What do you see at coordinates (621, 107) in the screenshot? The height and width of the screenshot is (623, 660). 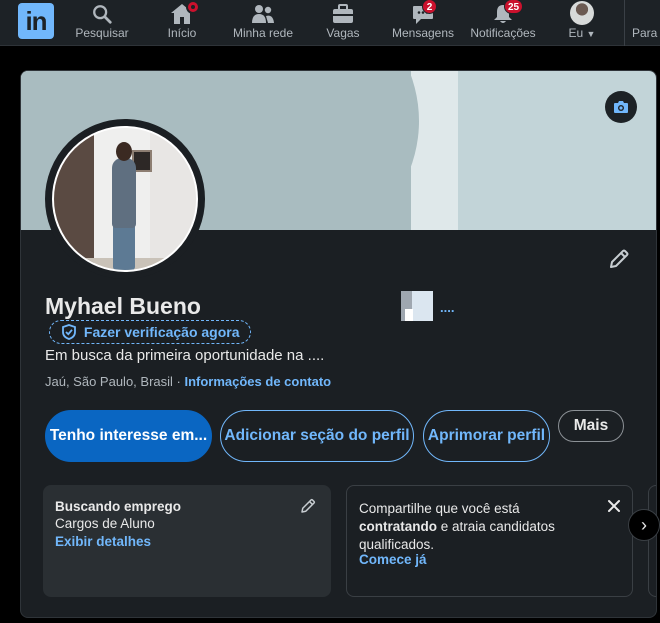 I see `edit-cover-button` at bounding box center [621, 107].